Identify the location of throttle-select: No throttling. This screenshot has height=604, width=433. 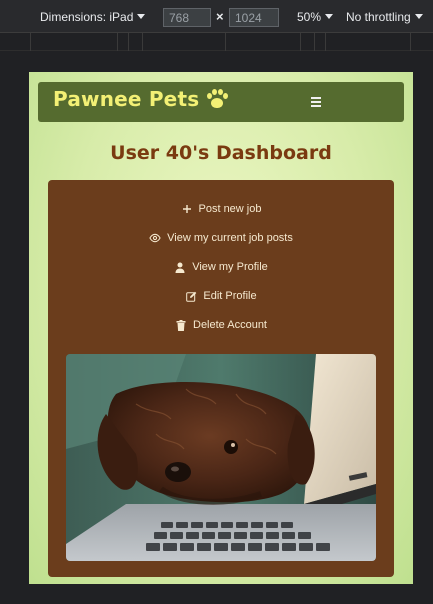
(384, 16).